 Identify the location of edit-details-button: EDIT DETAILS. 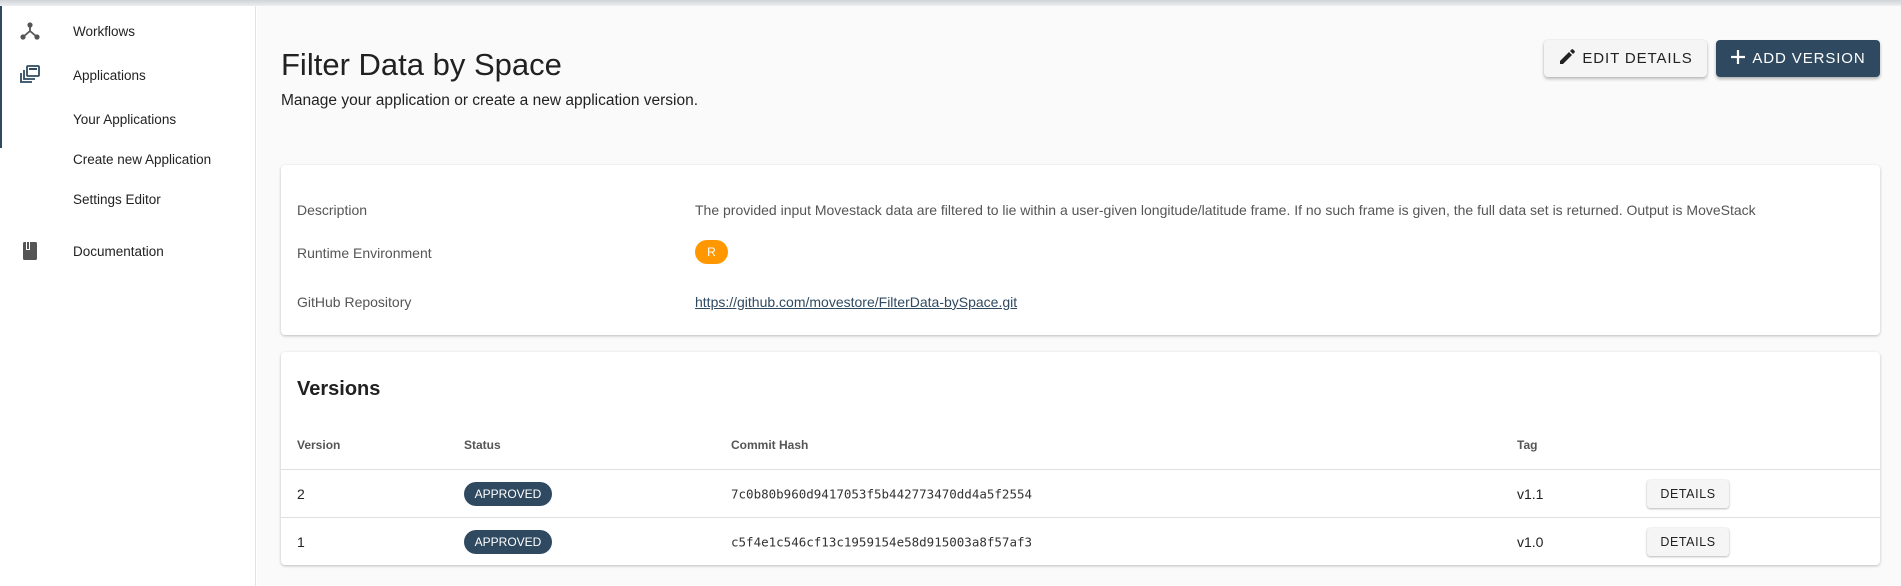
(1625, 58).